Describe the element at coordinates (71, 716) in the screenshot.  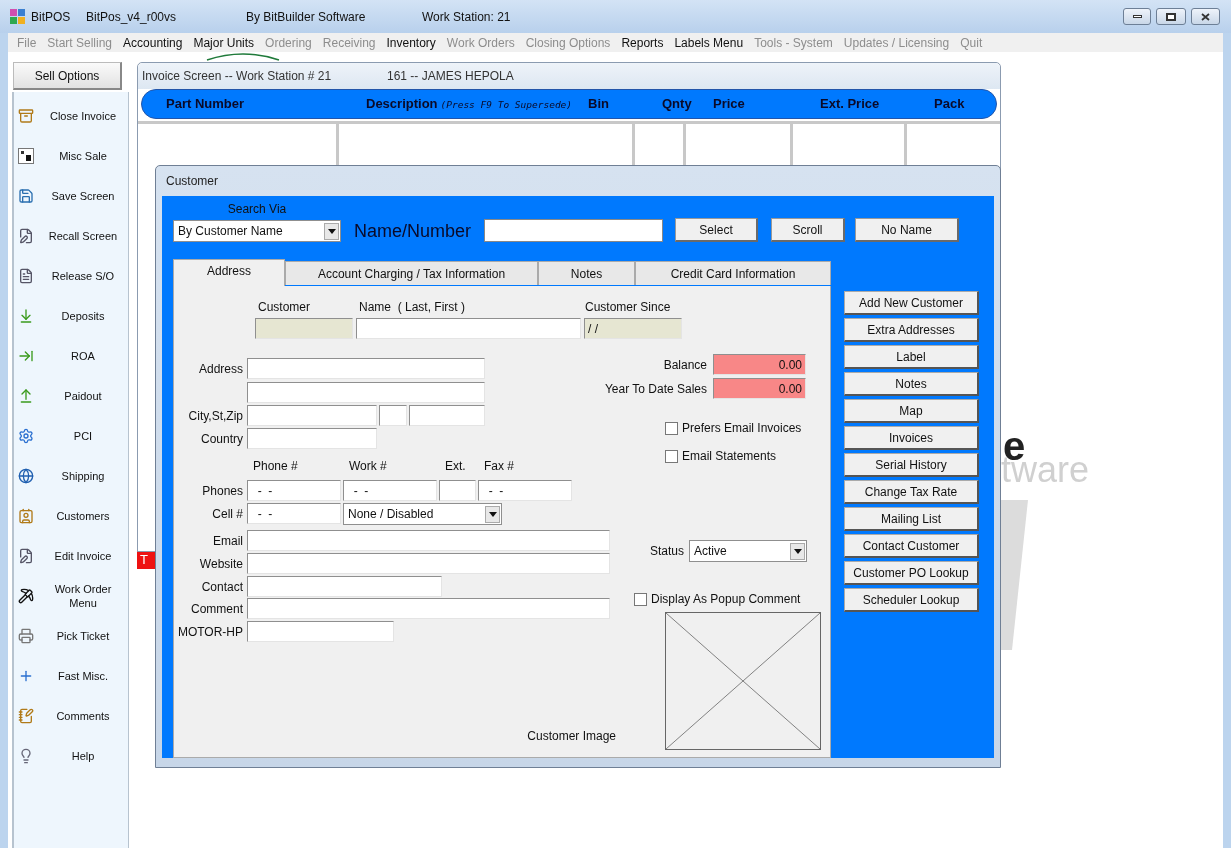
I see `sidebar-item: Comments` at that location.